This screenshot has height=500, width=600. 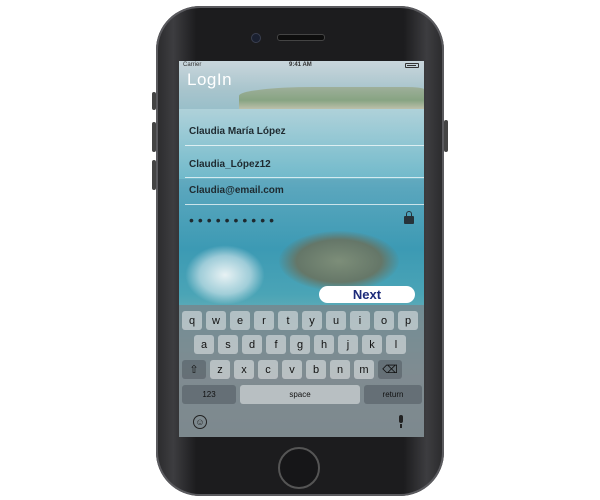 I want to click on key-q: q, so click(x=192, y=320).